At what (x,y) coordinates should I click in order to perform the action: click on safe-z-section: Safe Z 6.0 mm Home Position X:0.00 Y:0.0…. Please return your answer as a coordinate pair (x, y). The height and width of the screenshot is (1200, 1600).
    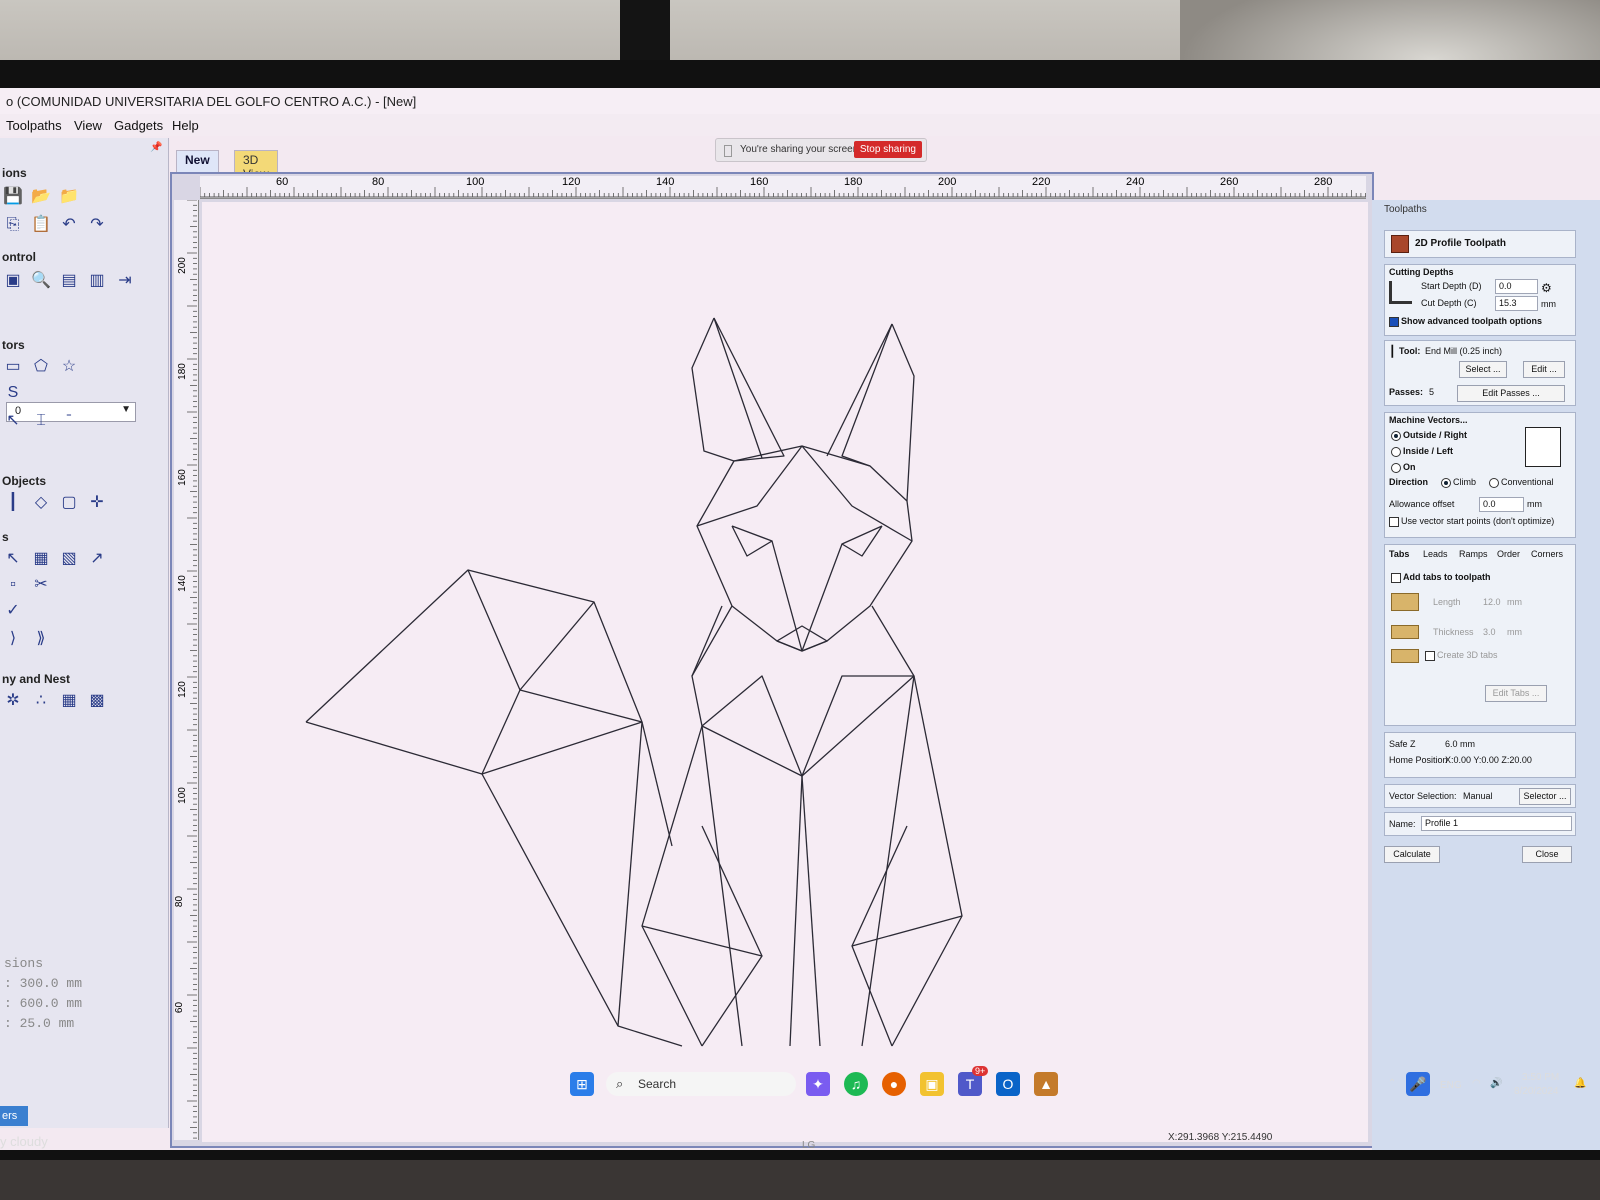
    Looking at the image, I should click on (1480, 755).